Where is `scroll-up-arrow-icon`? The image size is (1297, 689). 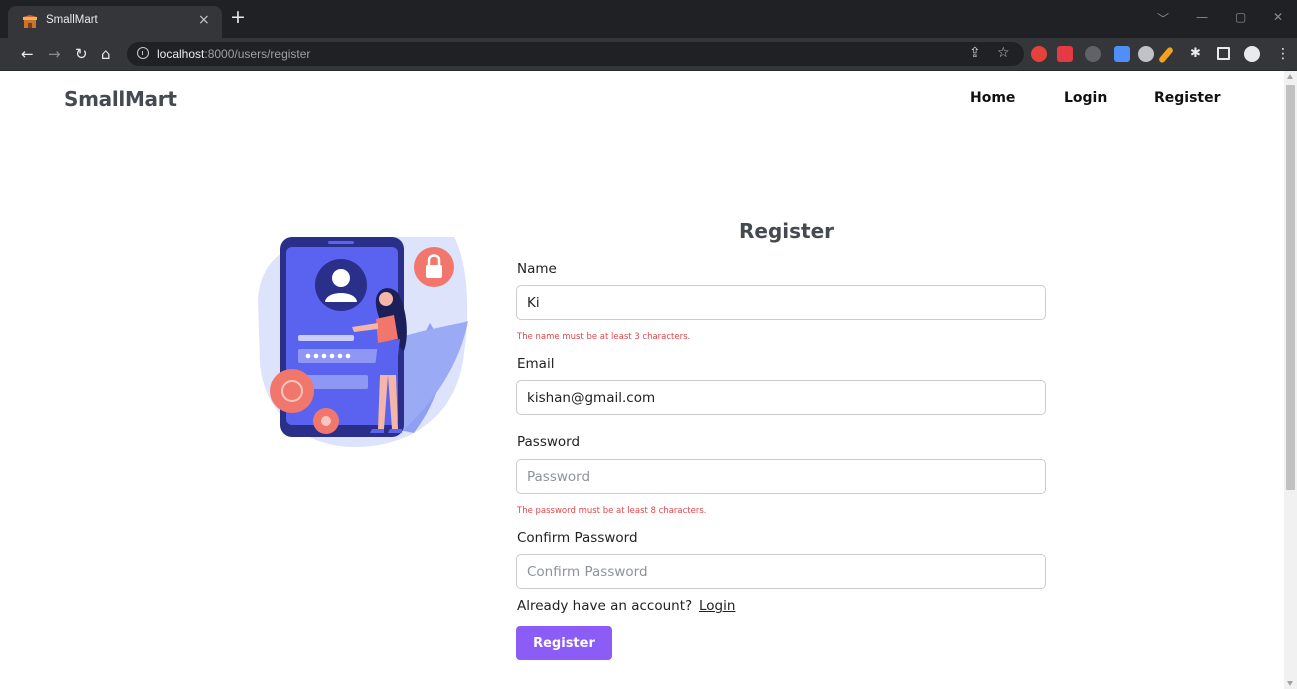 scroll-up-arrow-icon is located at coordinates (1290, 76).